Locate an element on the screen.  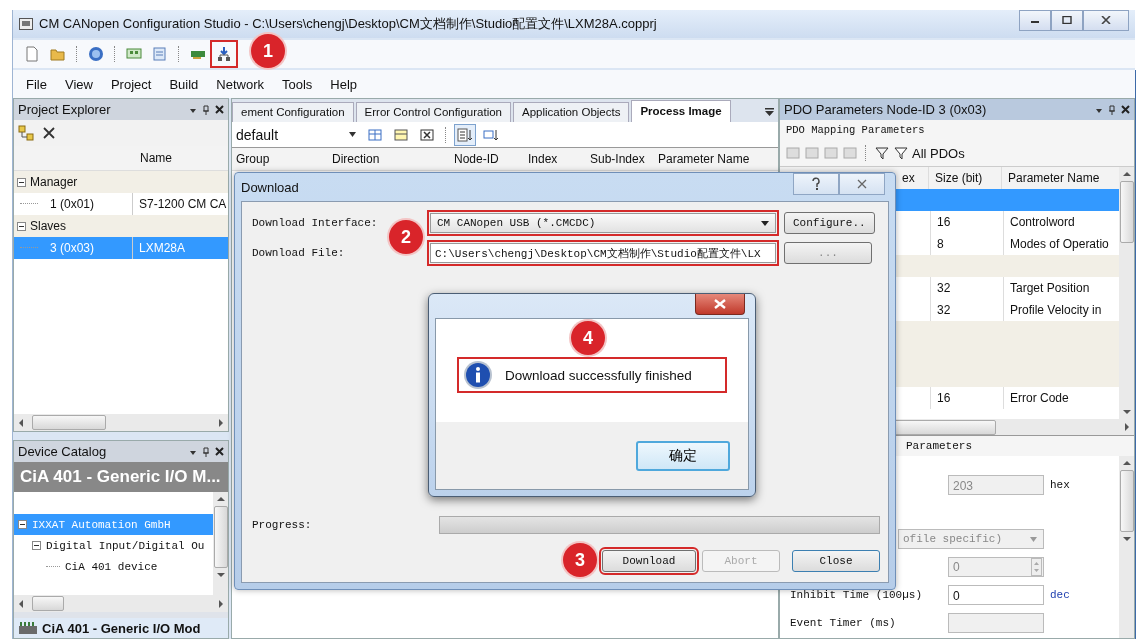
ok-button: 确定 is located at coordinates (683, 455).